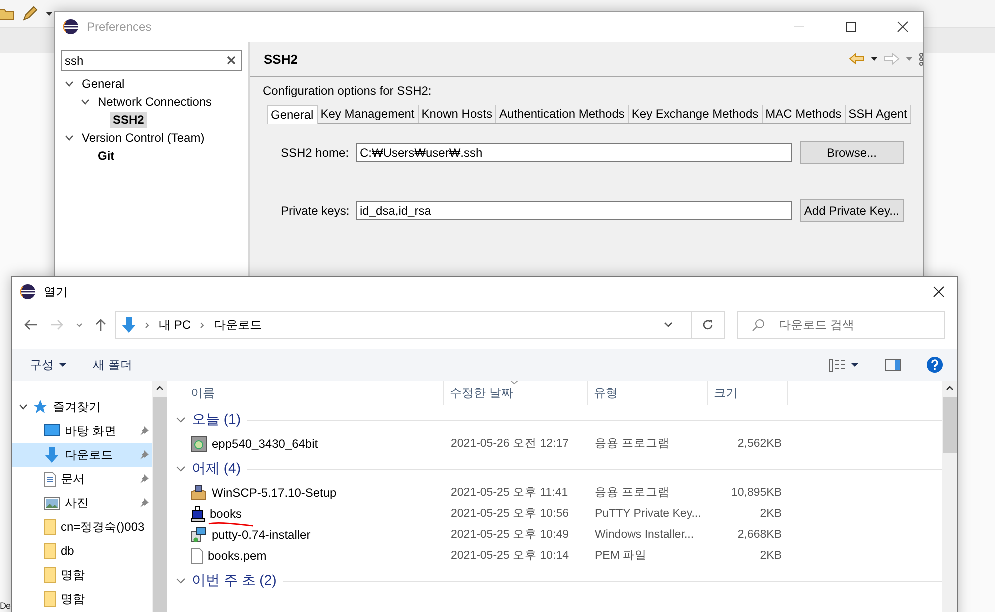 Image resolution: width=995 pixels, height=612 pixels. What do you see at coordinates (562, 114) in the screenshot?
I see `tab: Authentication Methods` at bounding box center [562, 114].